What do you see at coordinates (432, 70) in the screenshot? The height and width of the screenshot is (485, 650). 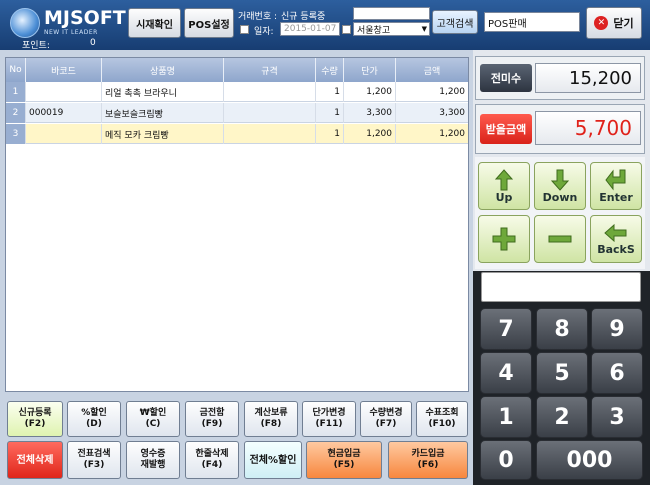 I see `column-header: 금액` at bounding box center [432, 70].